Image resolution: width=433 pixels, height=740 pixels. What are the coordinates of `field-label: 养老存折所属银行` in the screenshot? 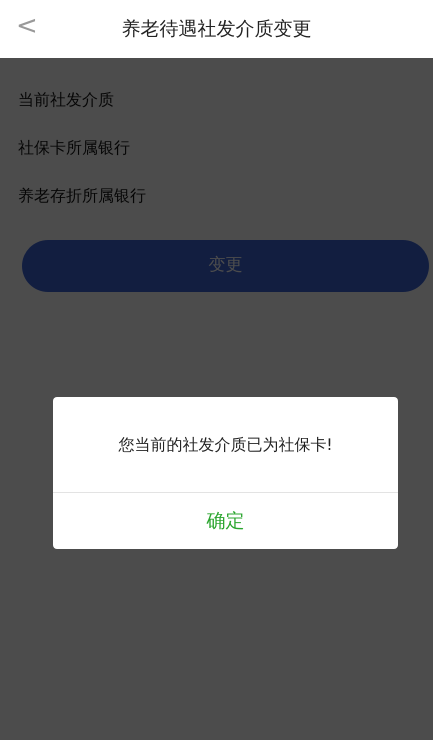 It's located at (82, 196).